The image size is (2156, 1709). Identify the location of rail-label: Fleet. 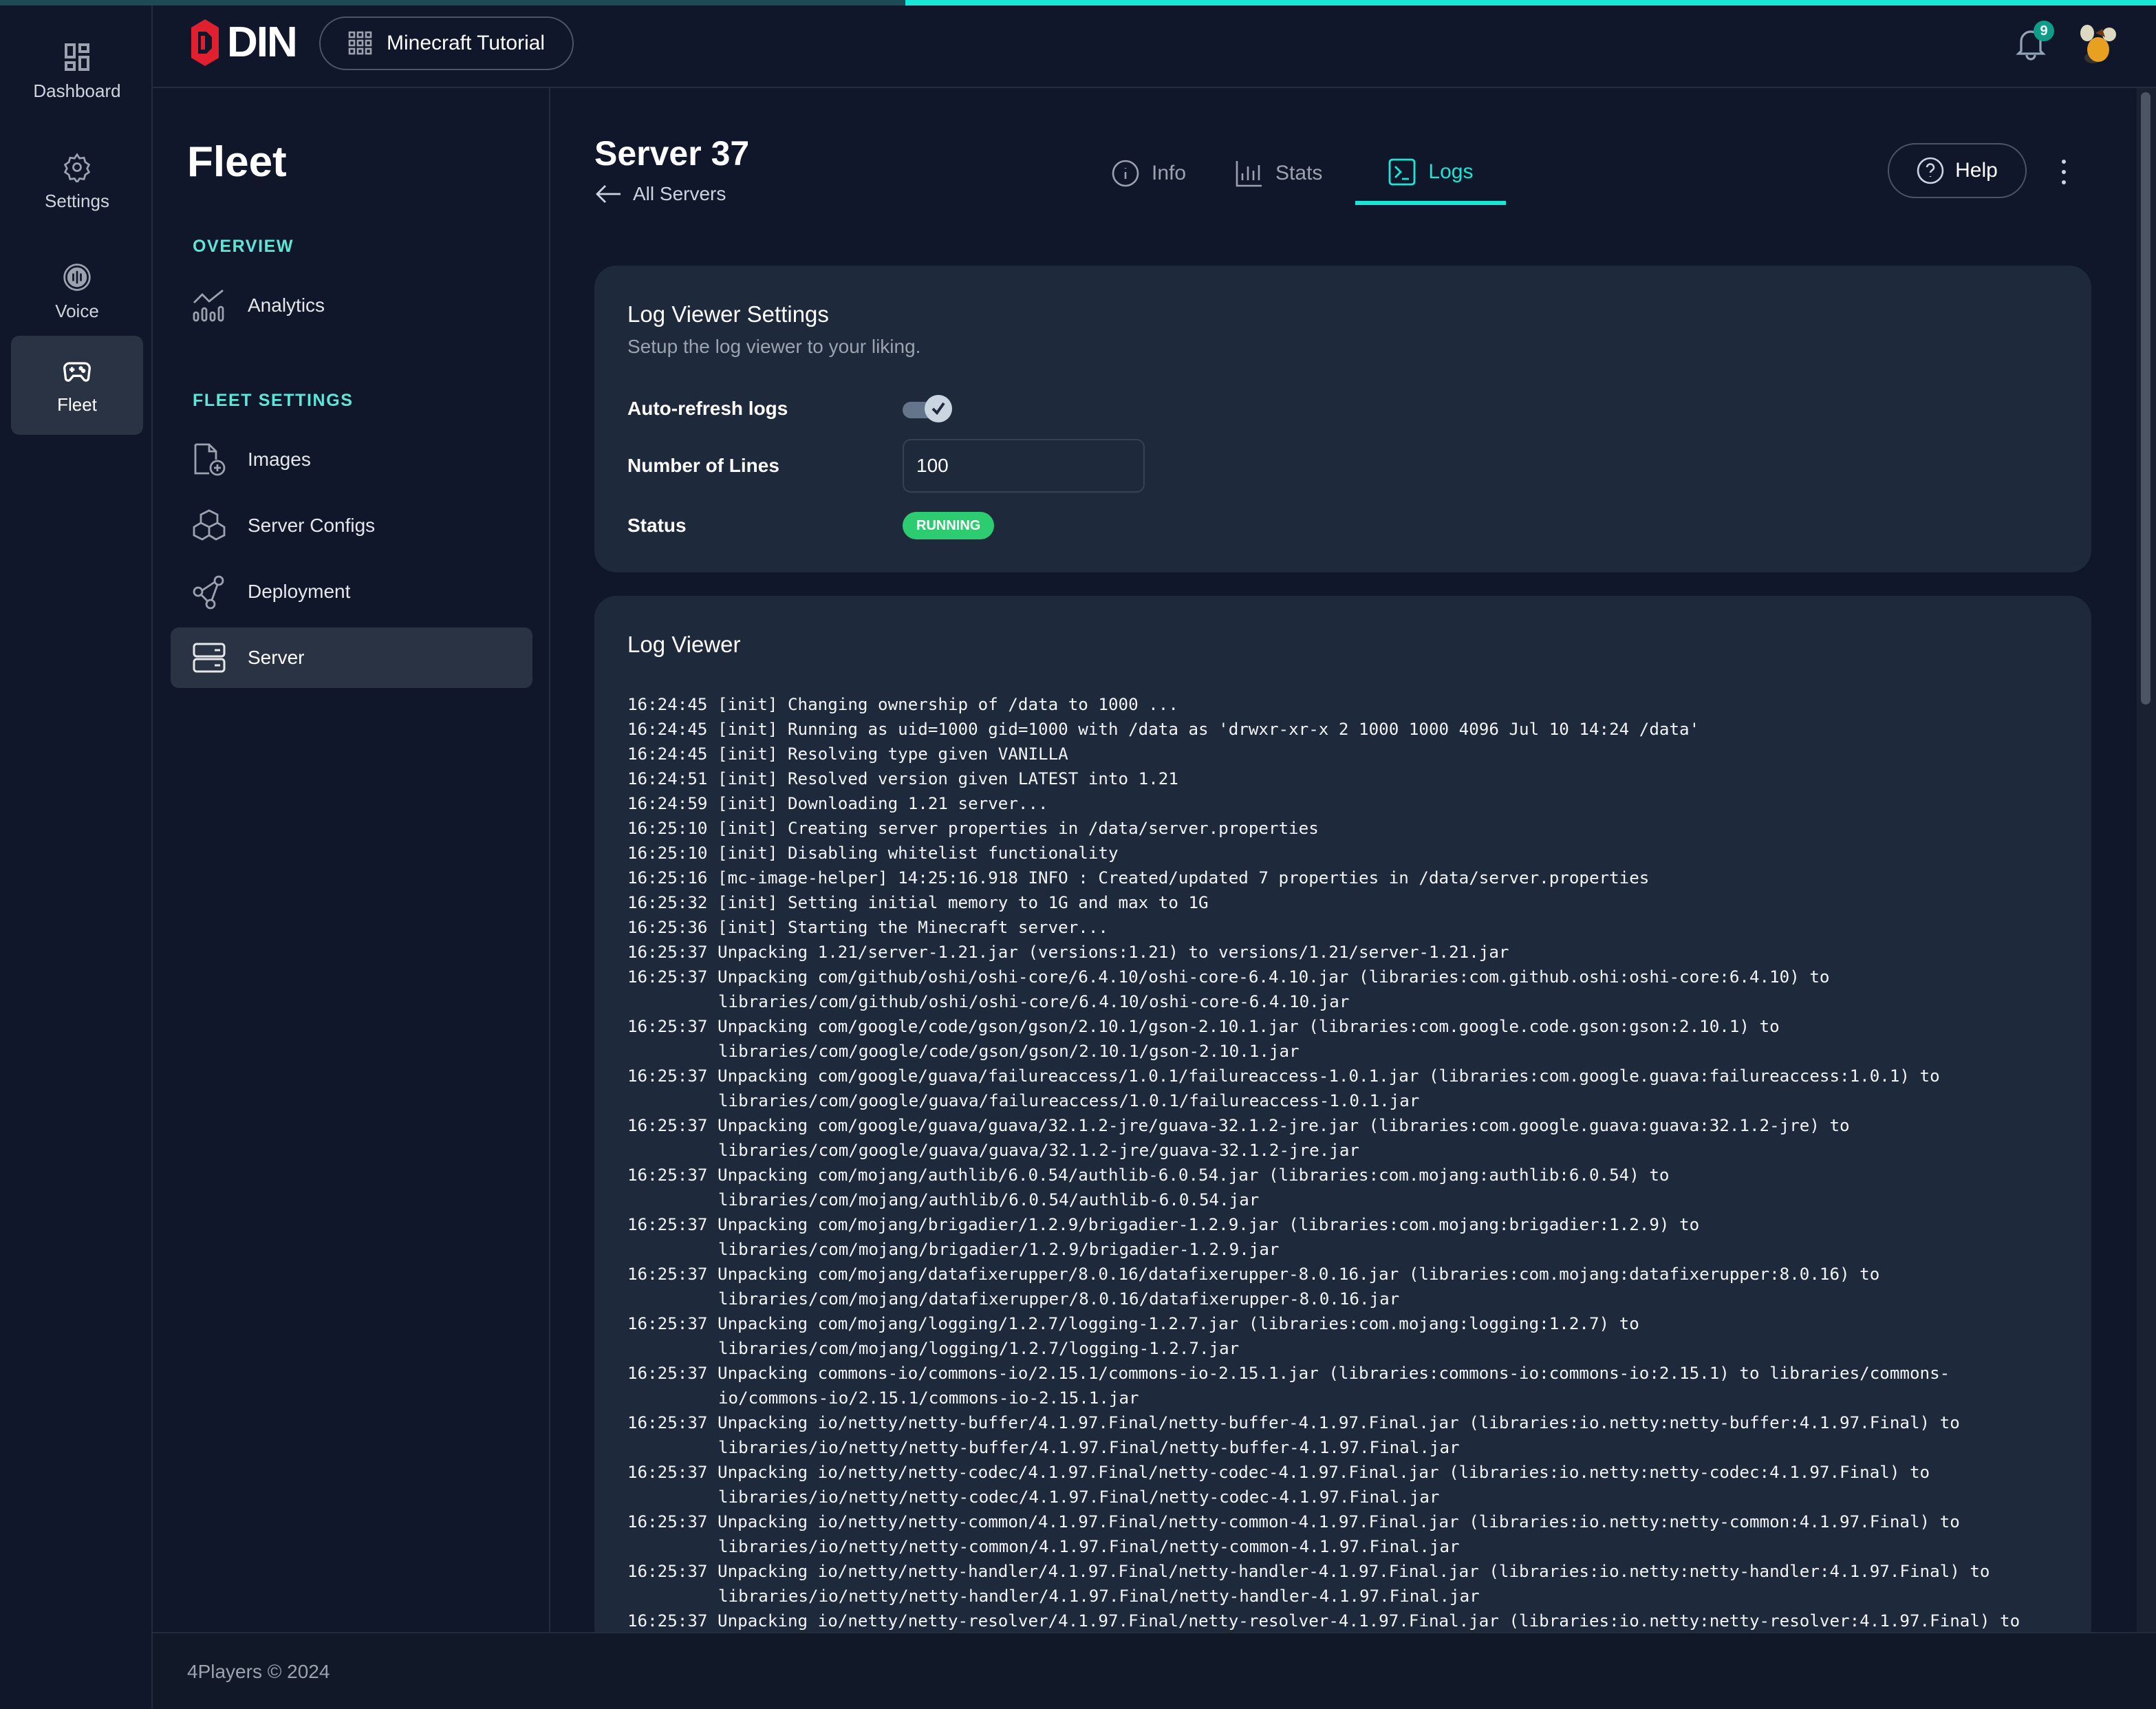
(77, 404).